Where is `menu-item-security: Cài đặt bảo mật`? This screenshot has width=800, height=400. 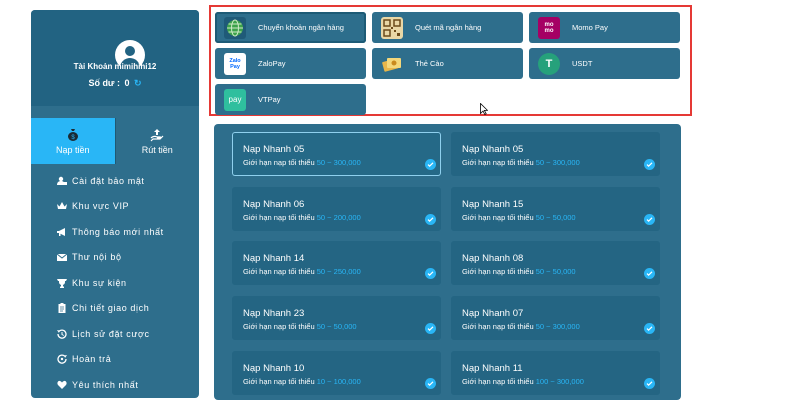
menu-item-security: Cài đặt bảo mật is located at coordinates (115, 181).